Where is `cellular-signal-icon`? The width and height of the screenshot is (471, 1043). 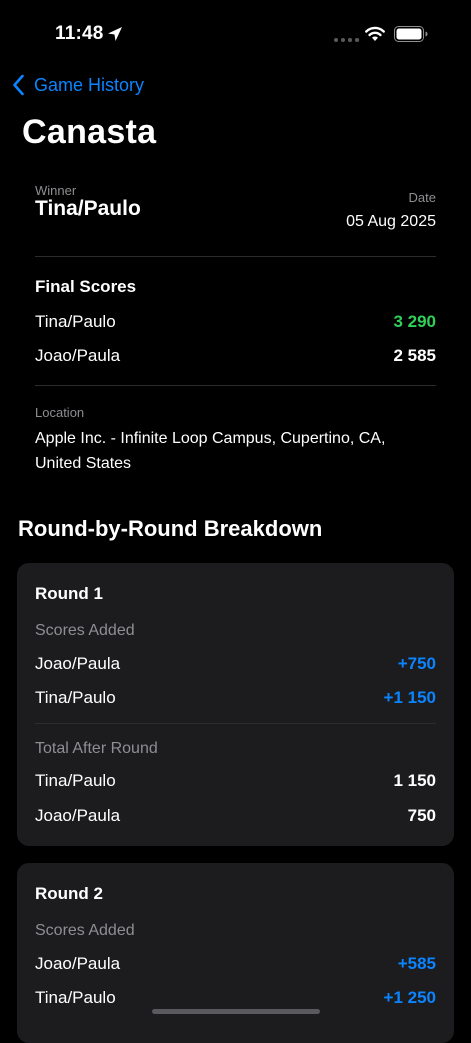
cellular-signal-icon is located at coordinates (346, 40).